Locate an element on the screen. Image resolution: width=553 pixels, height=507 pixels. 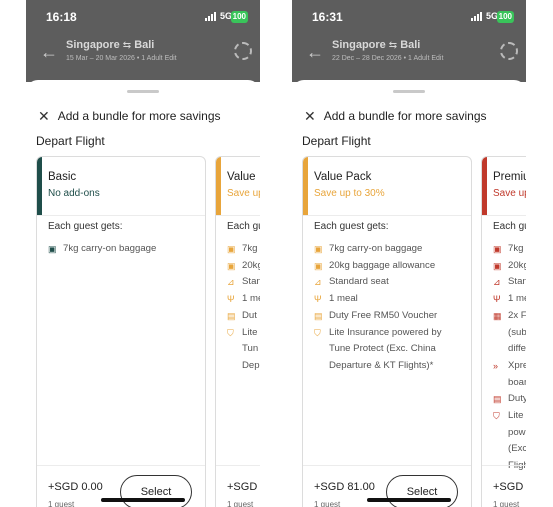
calendar-icon: ▦ is located at coordinates (497, 315).